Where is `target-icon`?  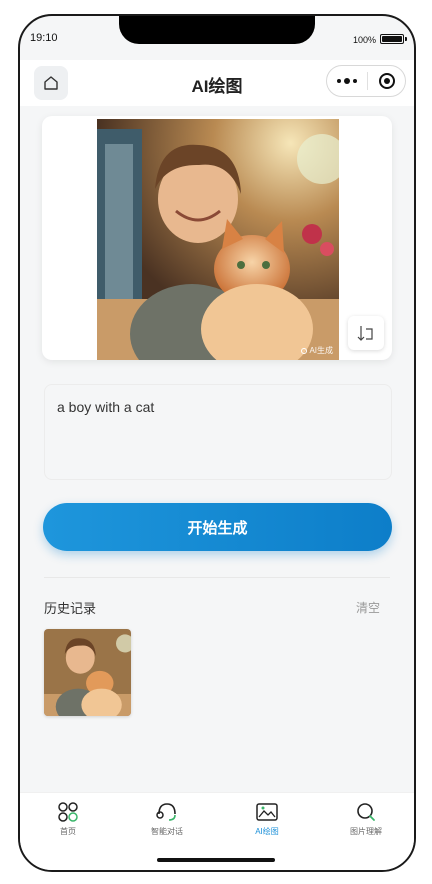 target-icon is located at coordinates (386, 81).